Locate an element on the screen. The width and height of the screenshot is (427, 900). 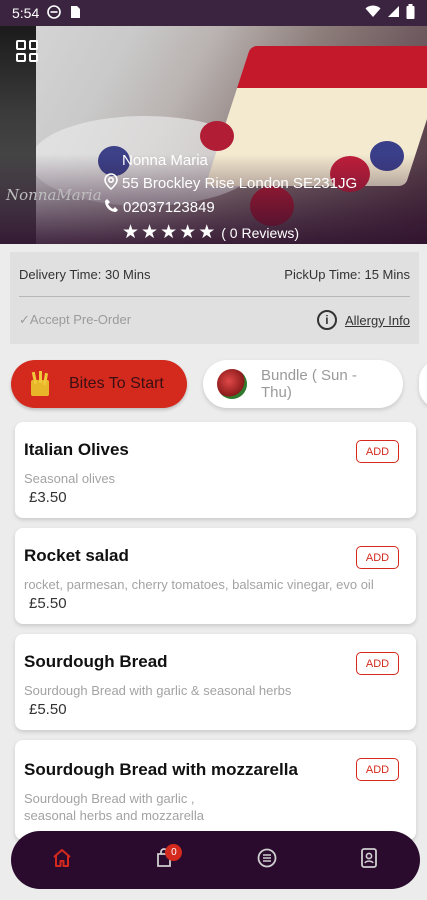
menu-item-title: Rocket salad is located at coordinates (76, 555).